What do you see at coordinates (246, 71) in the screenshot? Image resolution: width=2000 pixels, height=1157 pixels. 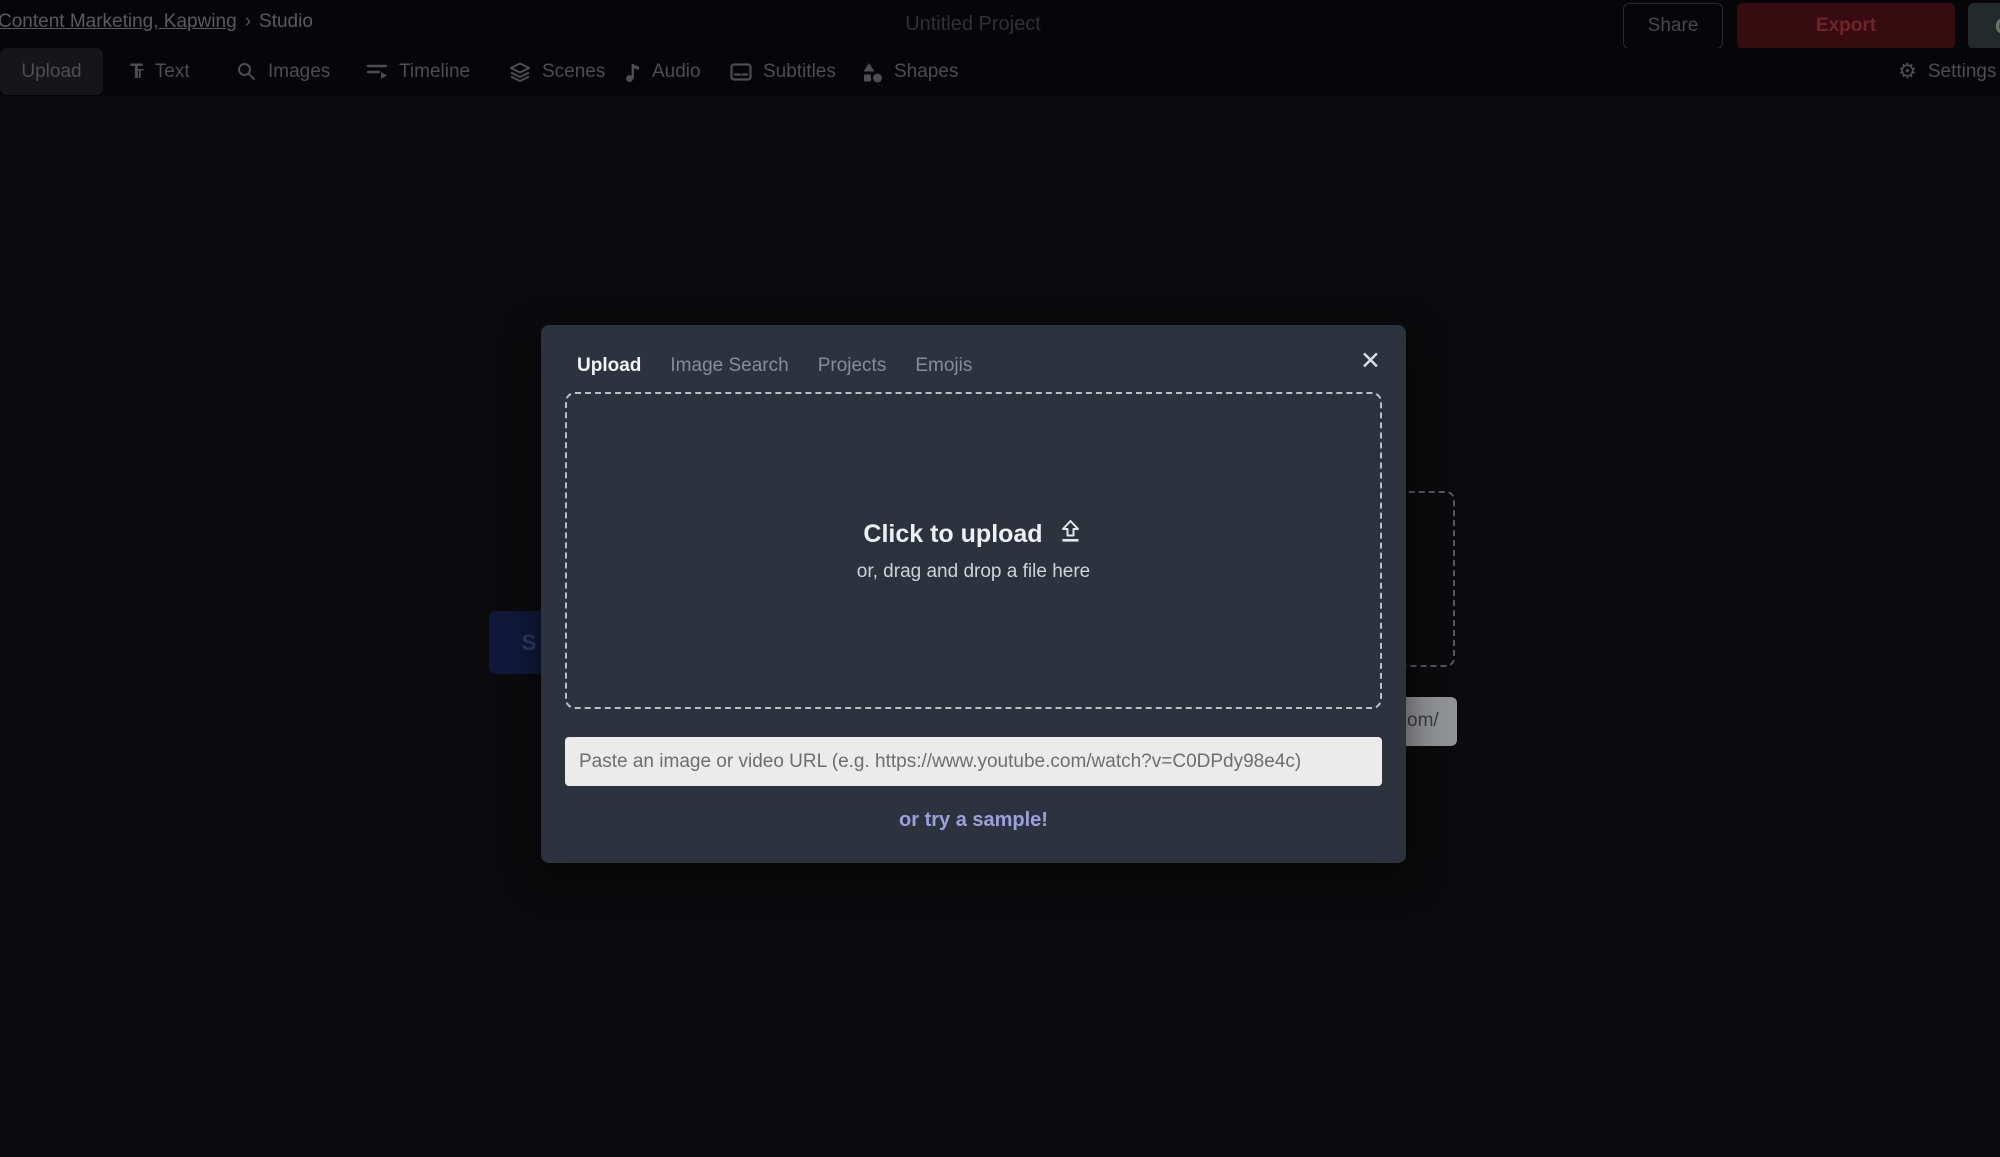 I see `search-icon` at bounding box center [246, 71].